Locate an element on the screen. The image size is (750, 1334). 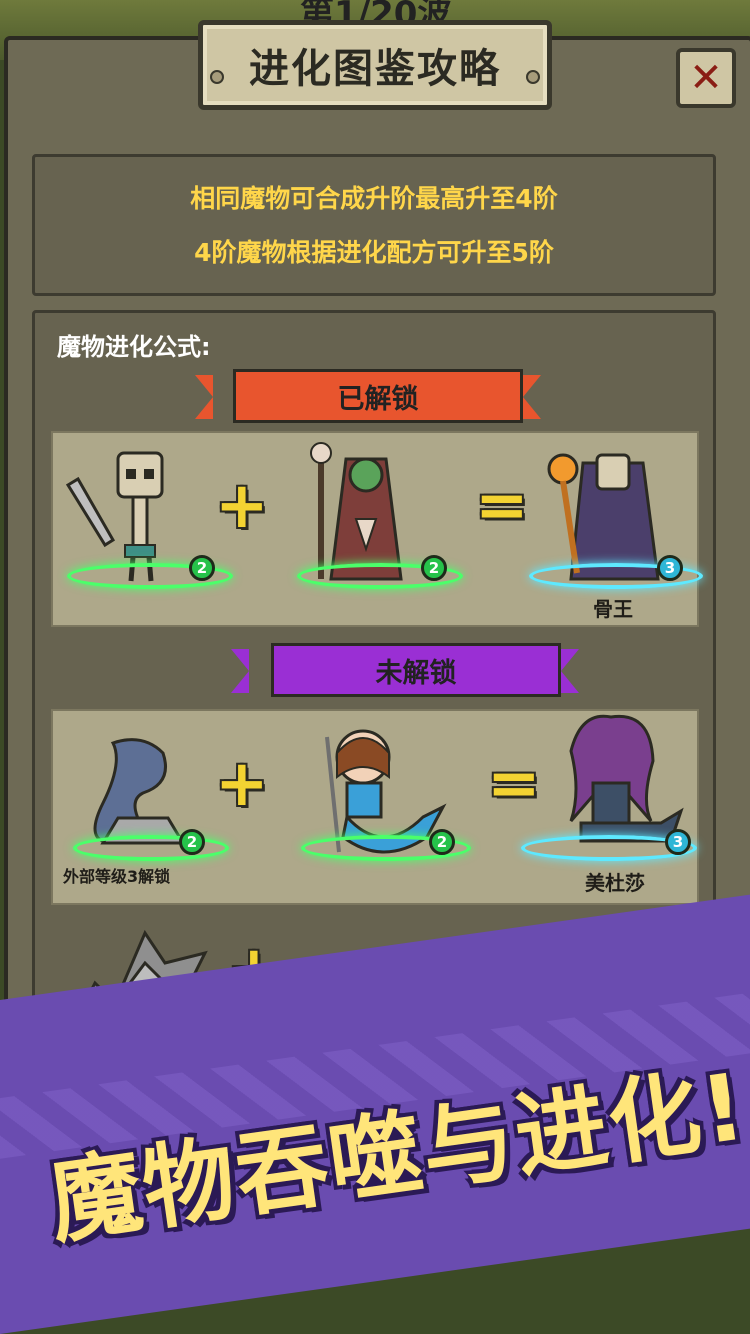
formula-label: 魔物进化公式: is located at coordinates (134, 347).